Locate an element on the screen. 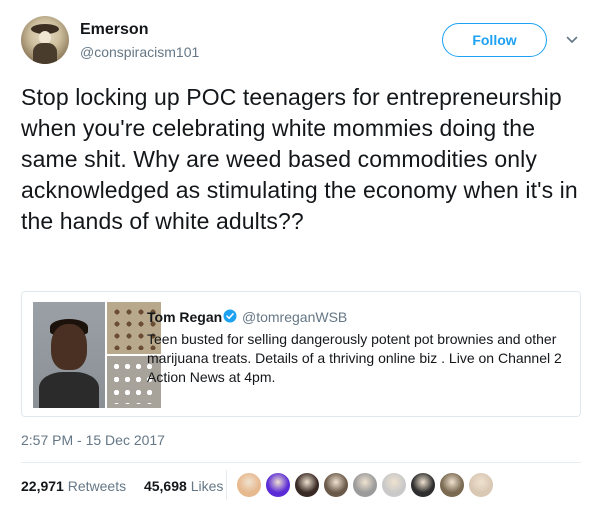 Image resolution: width=607 pixels, height=509 pixels. likes-label: Likes is located at coordinates (207, 486).